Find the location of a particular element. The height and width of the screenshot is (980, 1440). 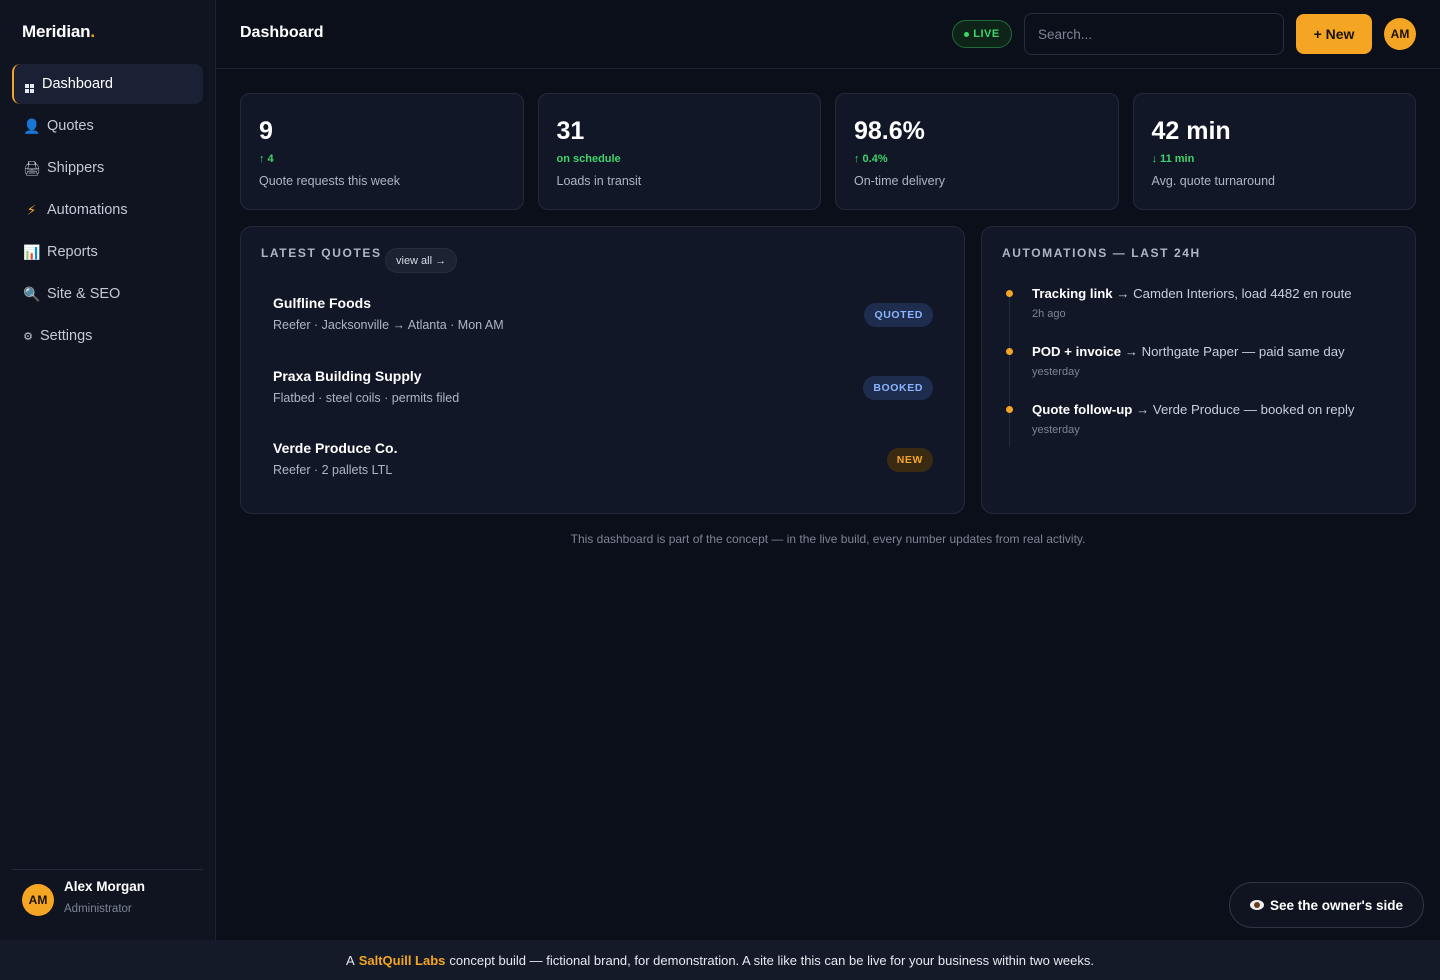

sidebar-item-label: Dashboard is located at coordinates (77, 84).